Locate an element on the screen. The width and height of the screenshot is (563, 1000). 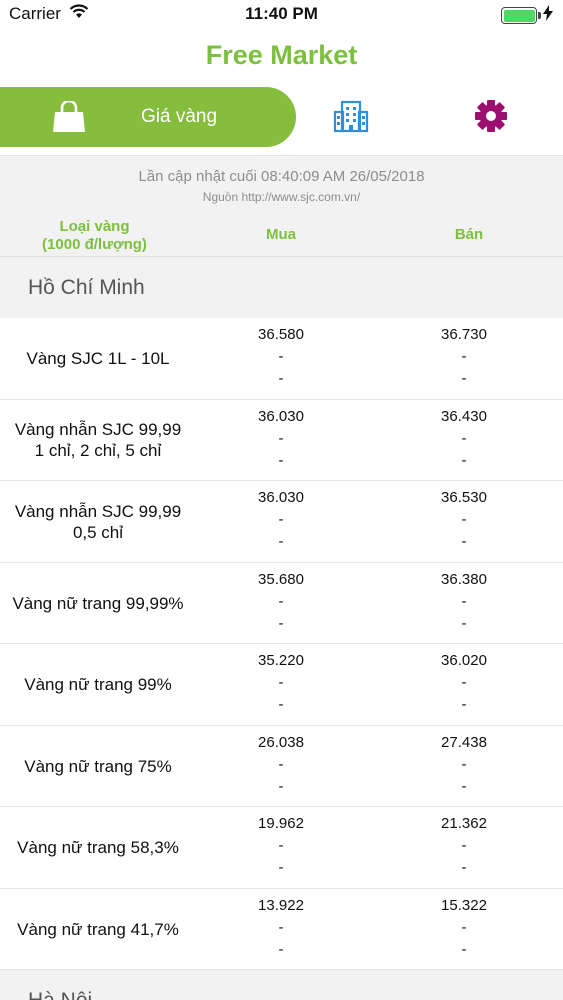
tab-buildings is located at coordinates (351, 119).